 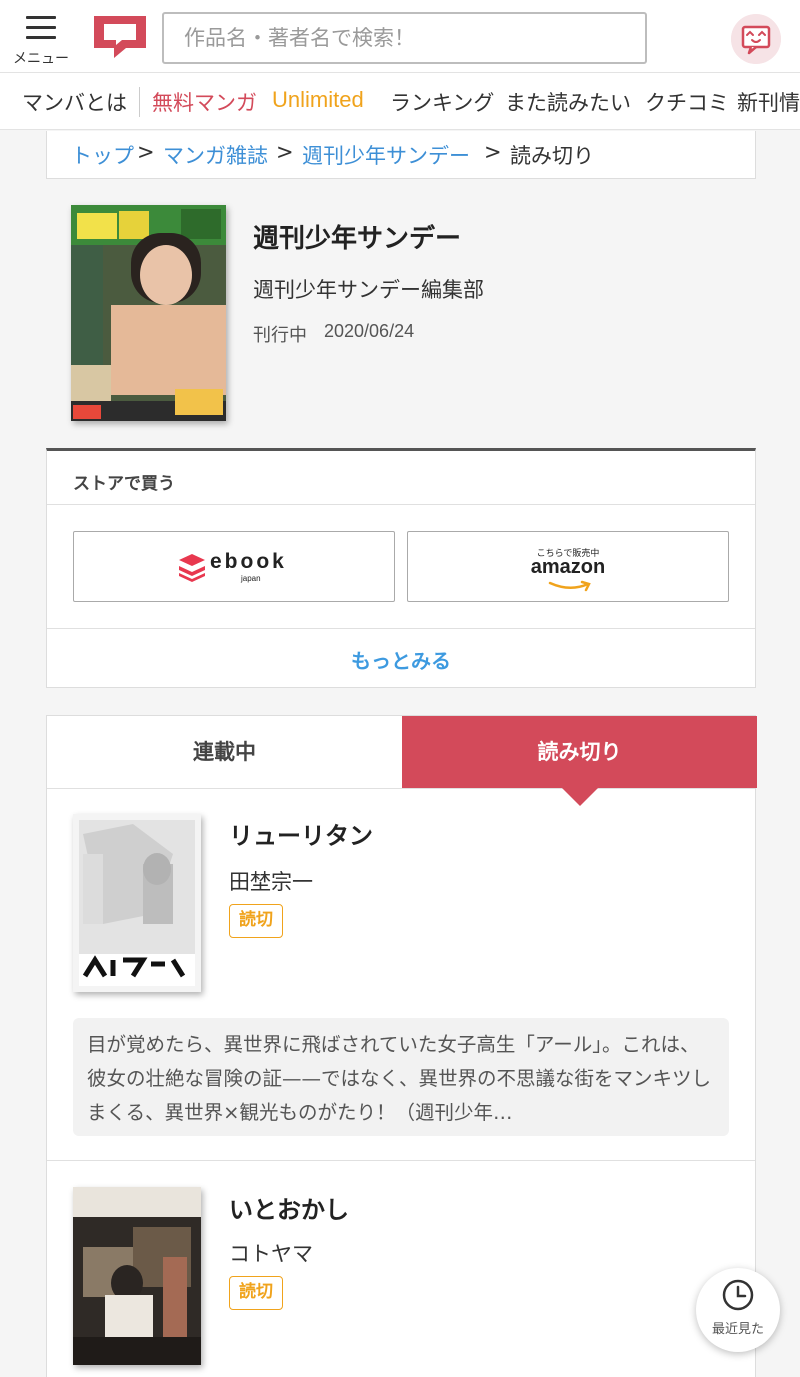 I want to click on nav-item-read-again: また読みたい, so click(x=568, y=102).